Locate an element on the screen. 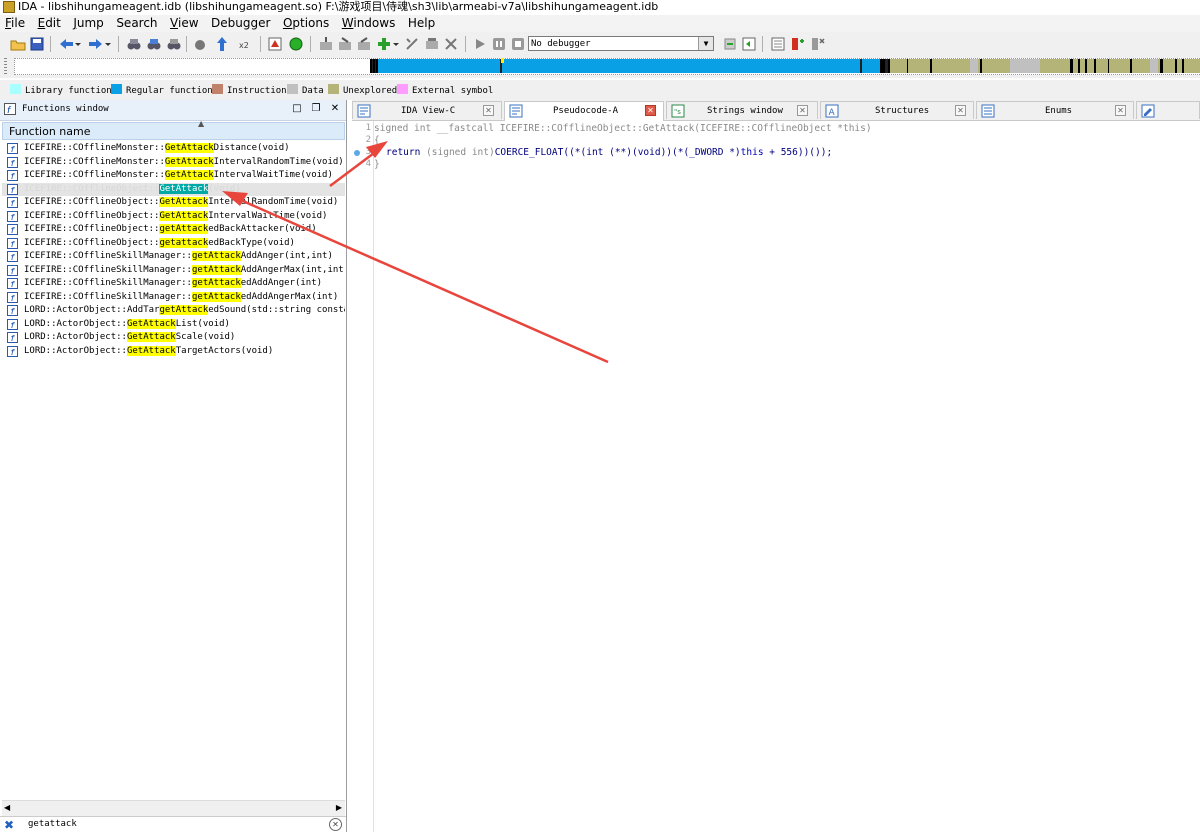 The image size is (1200, 833). list-icon is located at coordinates (778, 44).